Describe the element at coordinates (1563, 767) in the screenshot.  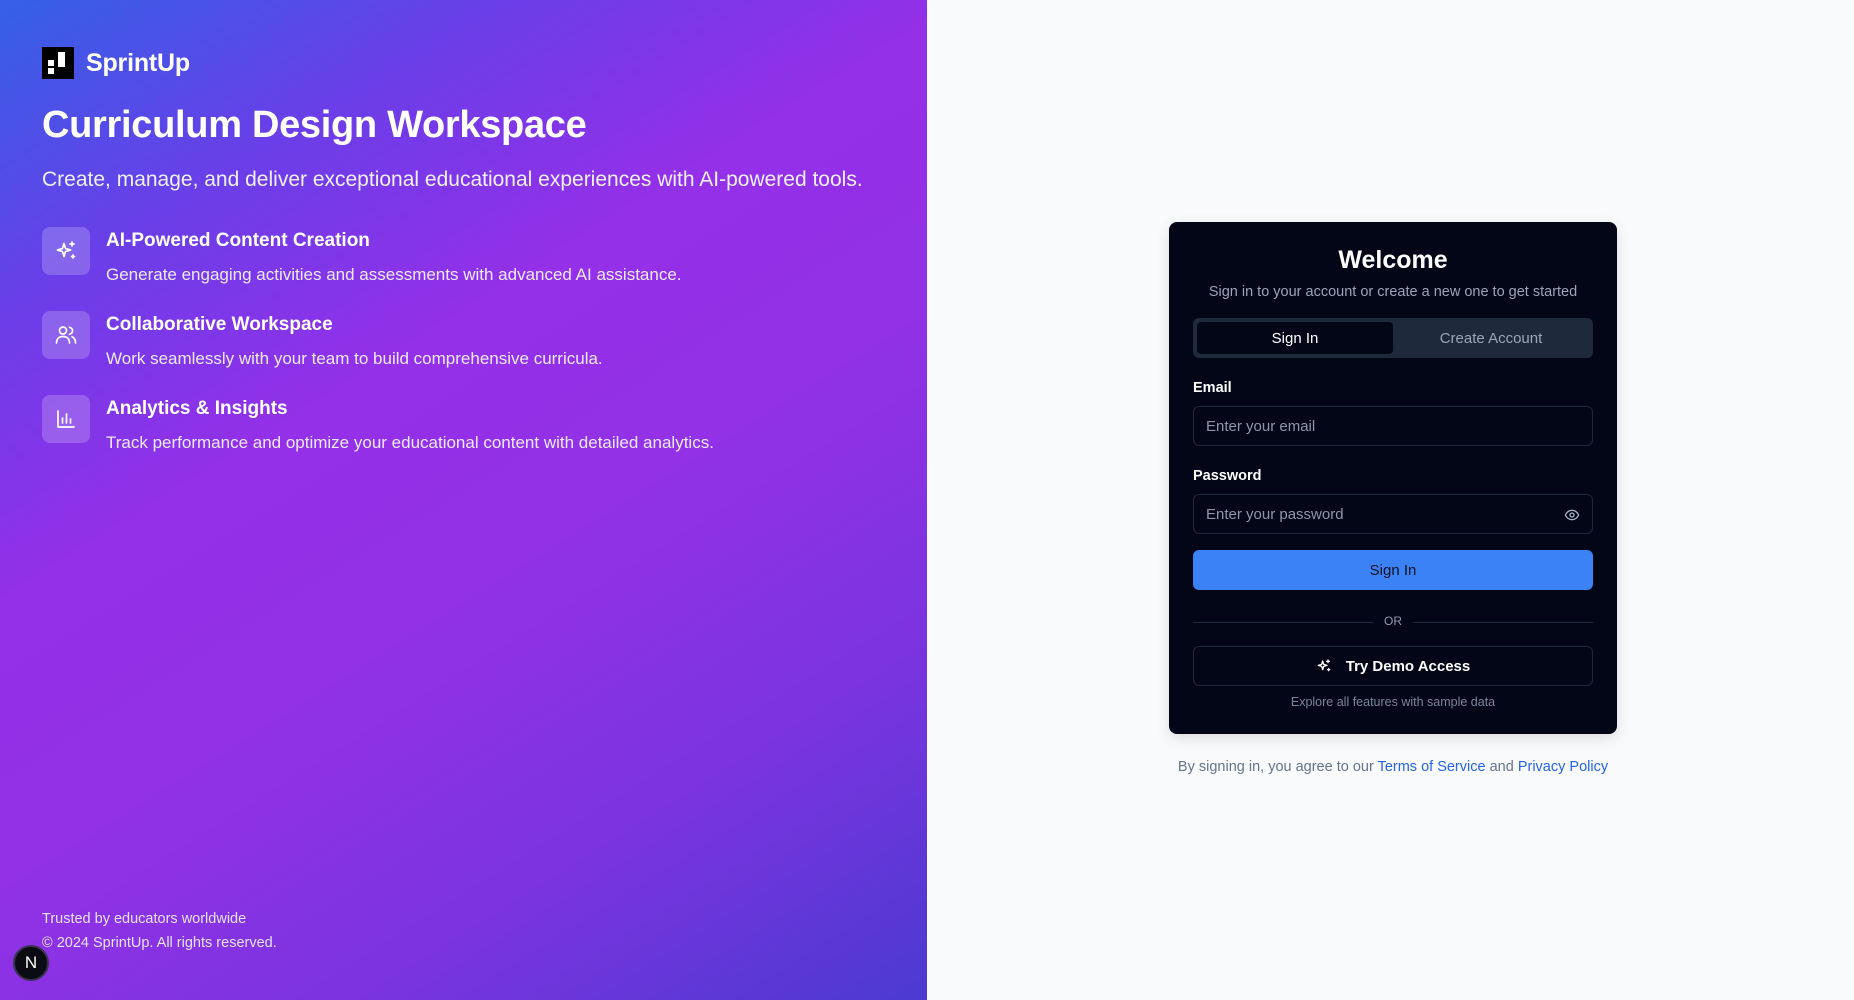
I see `privacy-policy-link: Privacy Policy` at that location.